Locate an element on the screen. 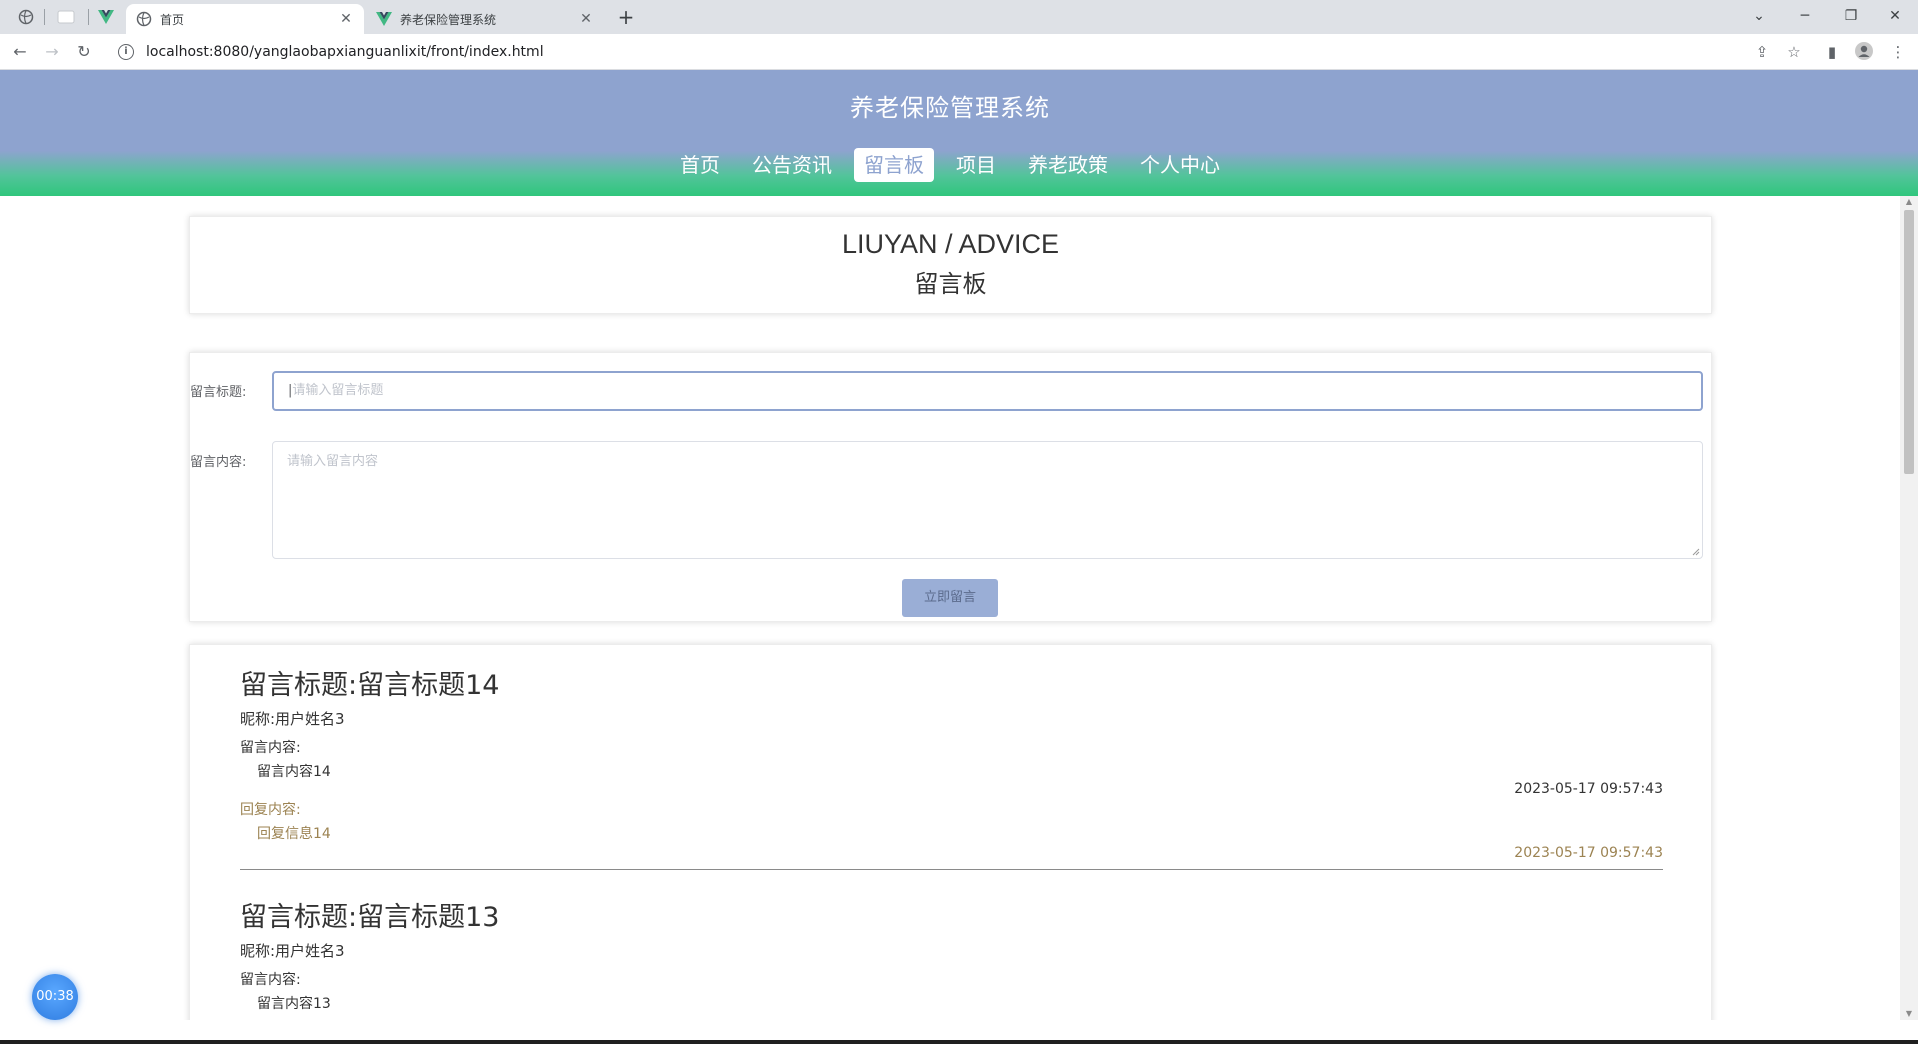 This screenshot has height=1044, width=1918. list-item: 留言标题:留言标题13 昵称:用户姓名3 留言内容: 留言内容13 is located at coordinates (951, 954).